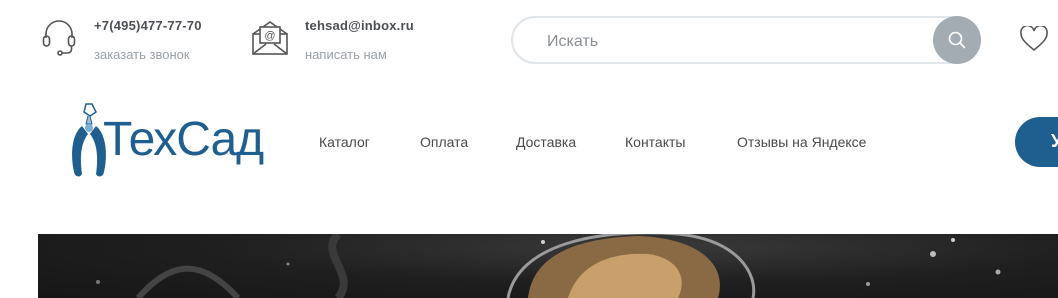  I want to click on search-button, so click(957, 40).